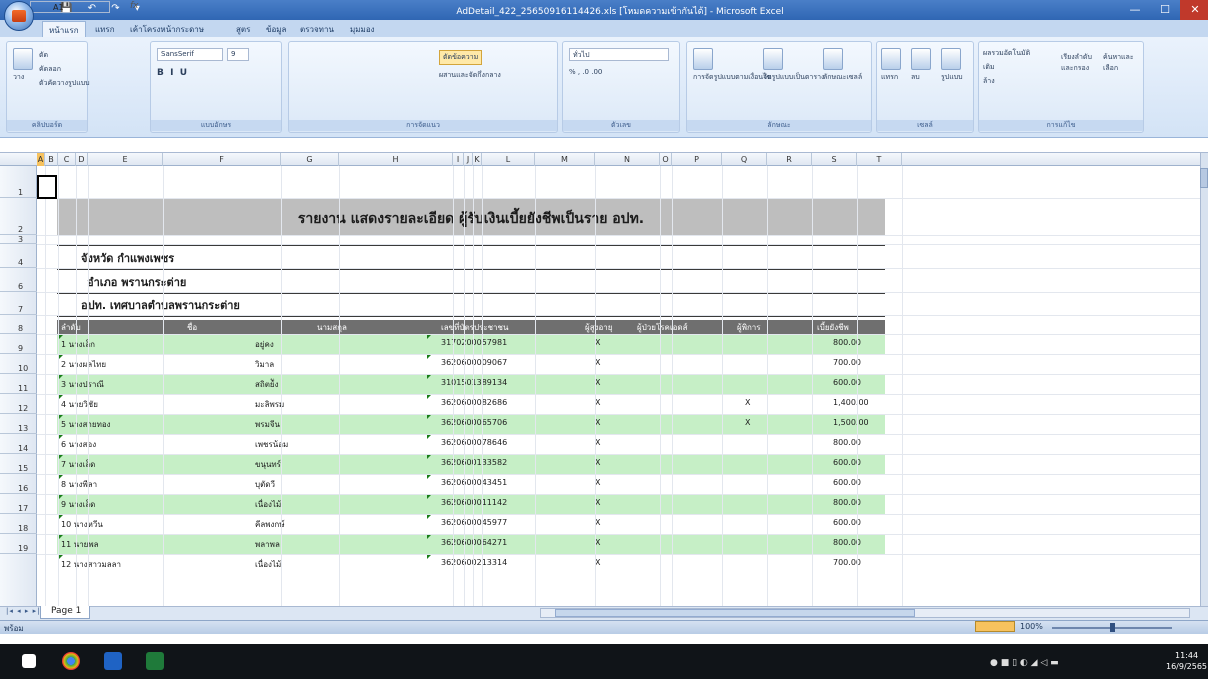 This screenshot has height=679, width=1208. Describe the element at coordinates (1165, 10) in the screenshot. I see `maximize-button: ☐` at that location.